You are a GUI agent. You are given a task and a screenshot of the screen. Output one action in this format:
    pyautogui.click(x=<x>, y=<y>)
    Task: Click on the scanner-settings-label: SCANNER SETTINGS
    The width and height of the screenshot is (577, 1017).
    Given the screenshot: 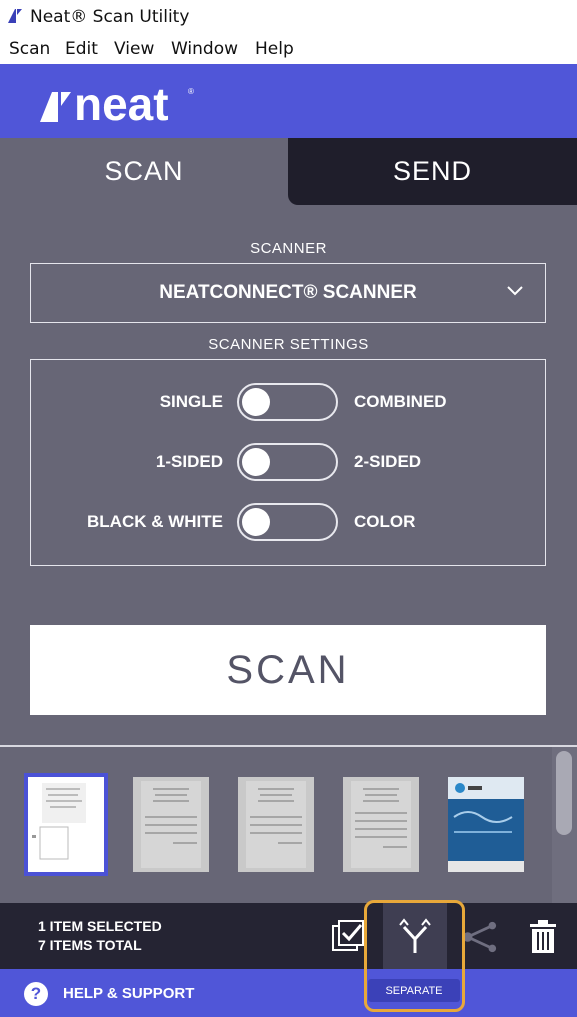 What is the action you would take?
    pyautogui.click(x=288, y=344)
    